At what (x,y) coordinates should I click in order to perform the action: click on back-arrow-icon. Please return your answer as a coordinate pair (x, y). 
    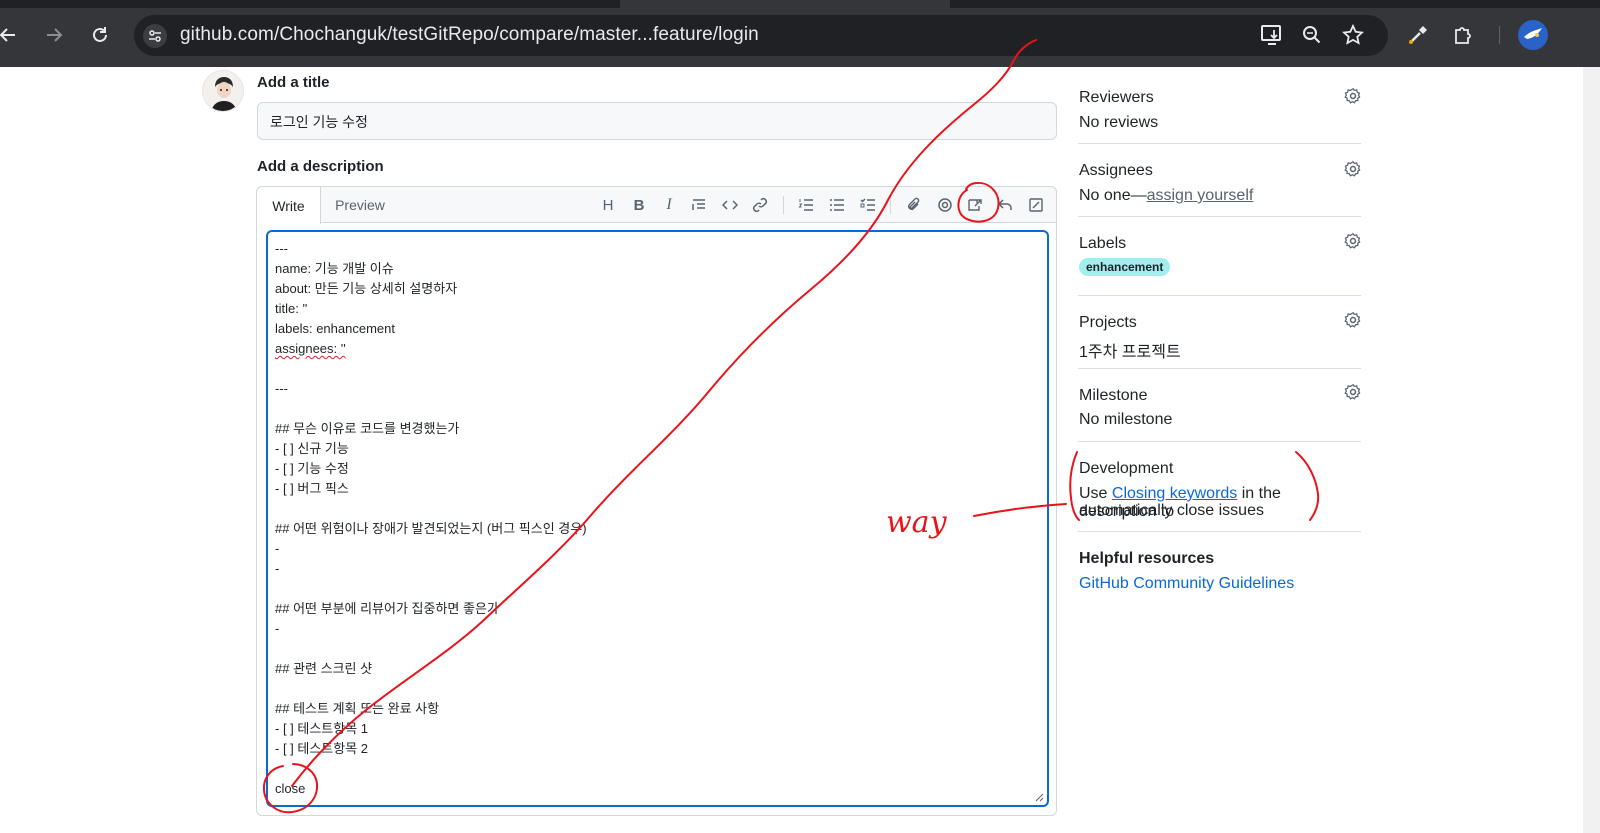
    Looking at the image, I should click on (11, 35).